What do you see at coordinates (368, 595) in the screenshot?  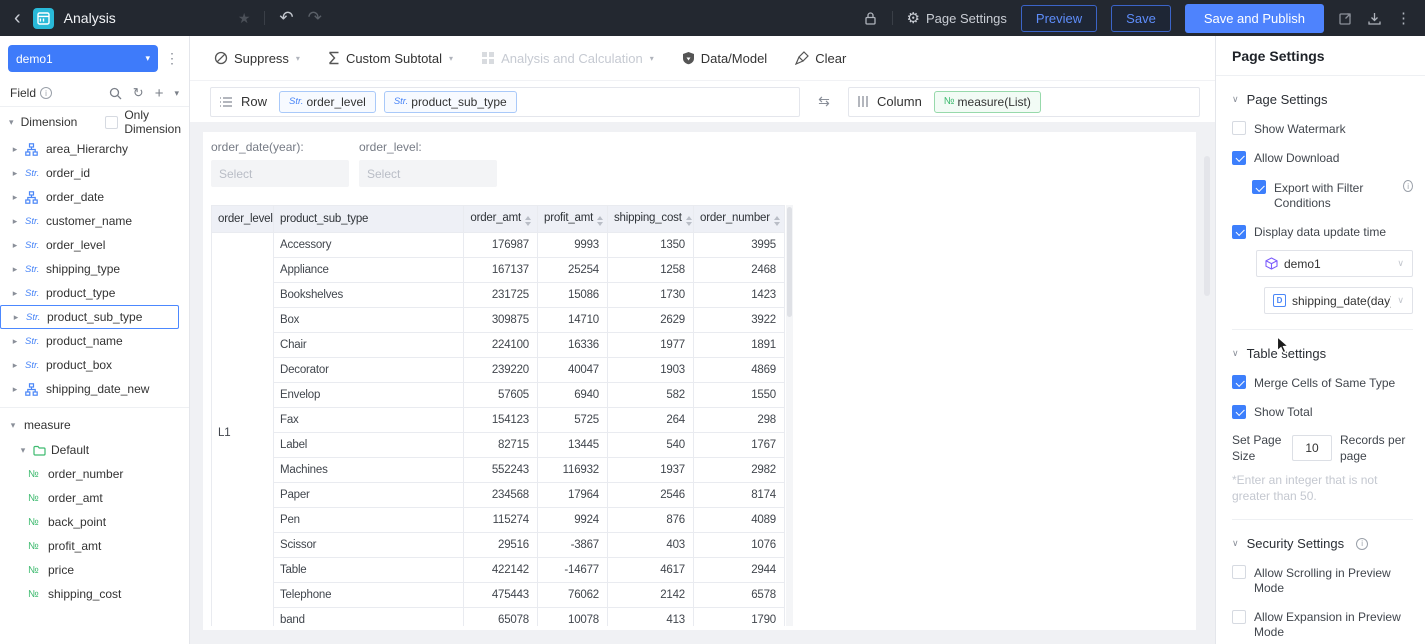 I see `cell-product-sub-type: Telephone` at bounding box center [368, 595].